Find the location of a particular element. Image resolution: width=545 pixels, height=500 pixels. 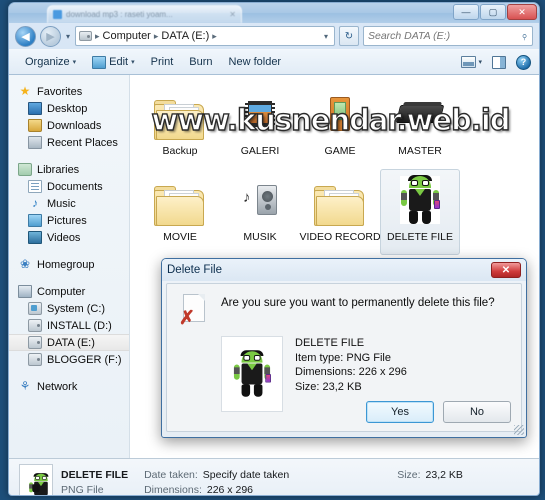

edit-label: Edit is located at coordinates (119, 62).